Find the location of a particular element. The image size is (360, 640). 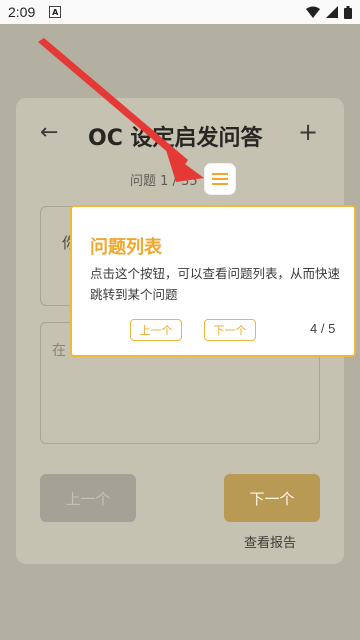

popover-step-count: 4 / 5 is located at coordinates (323, 328).